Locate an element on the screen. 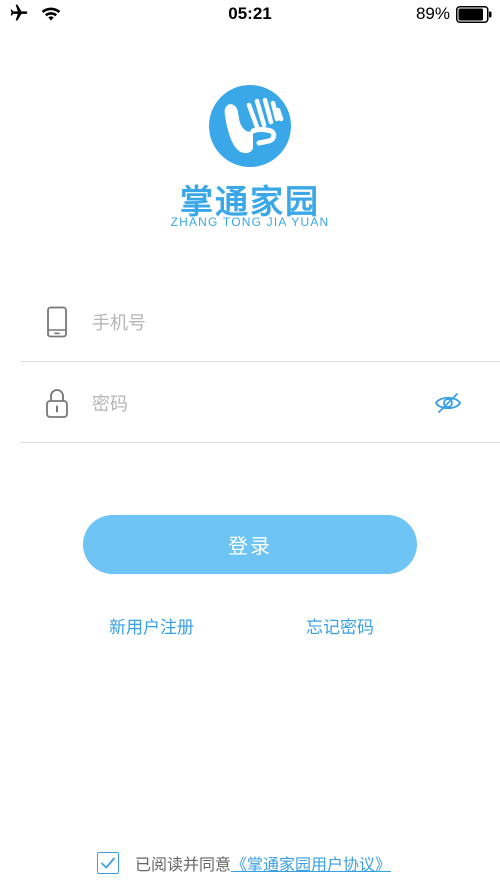 The height and width of the screenshot is (889, 500). login-button: 登录 is located at coordinates (250, 544).